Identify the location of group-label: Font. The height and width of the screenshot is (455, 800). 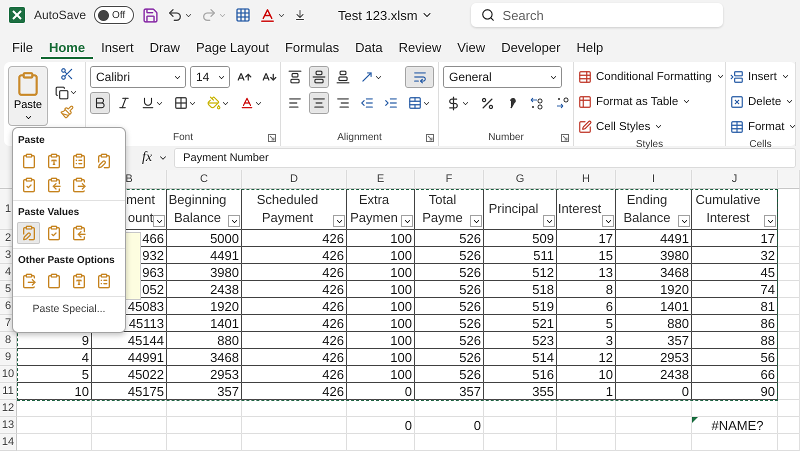
(182, 138).